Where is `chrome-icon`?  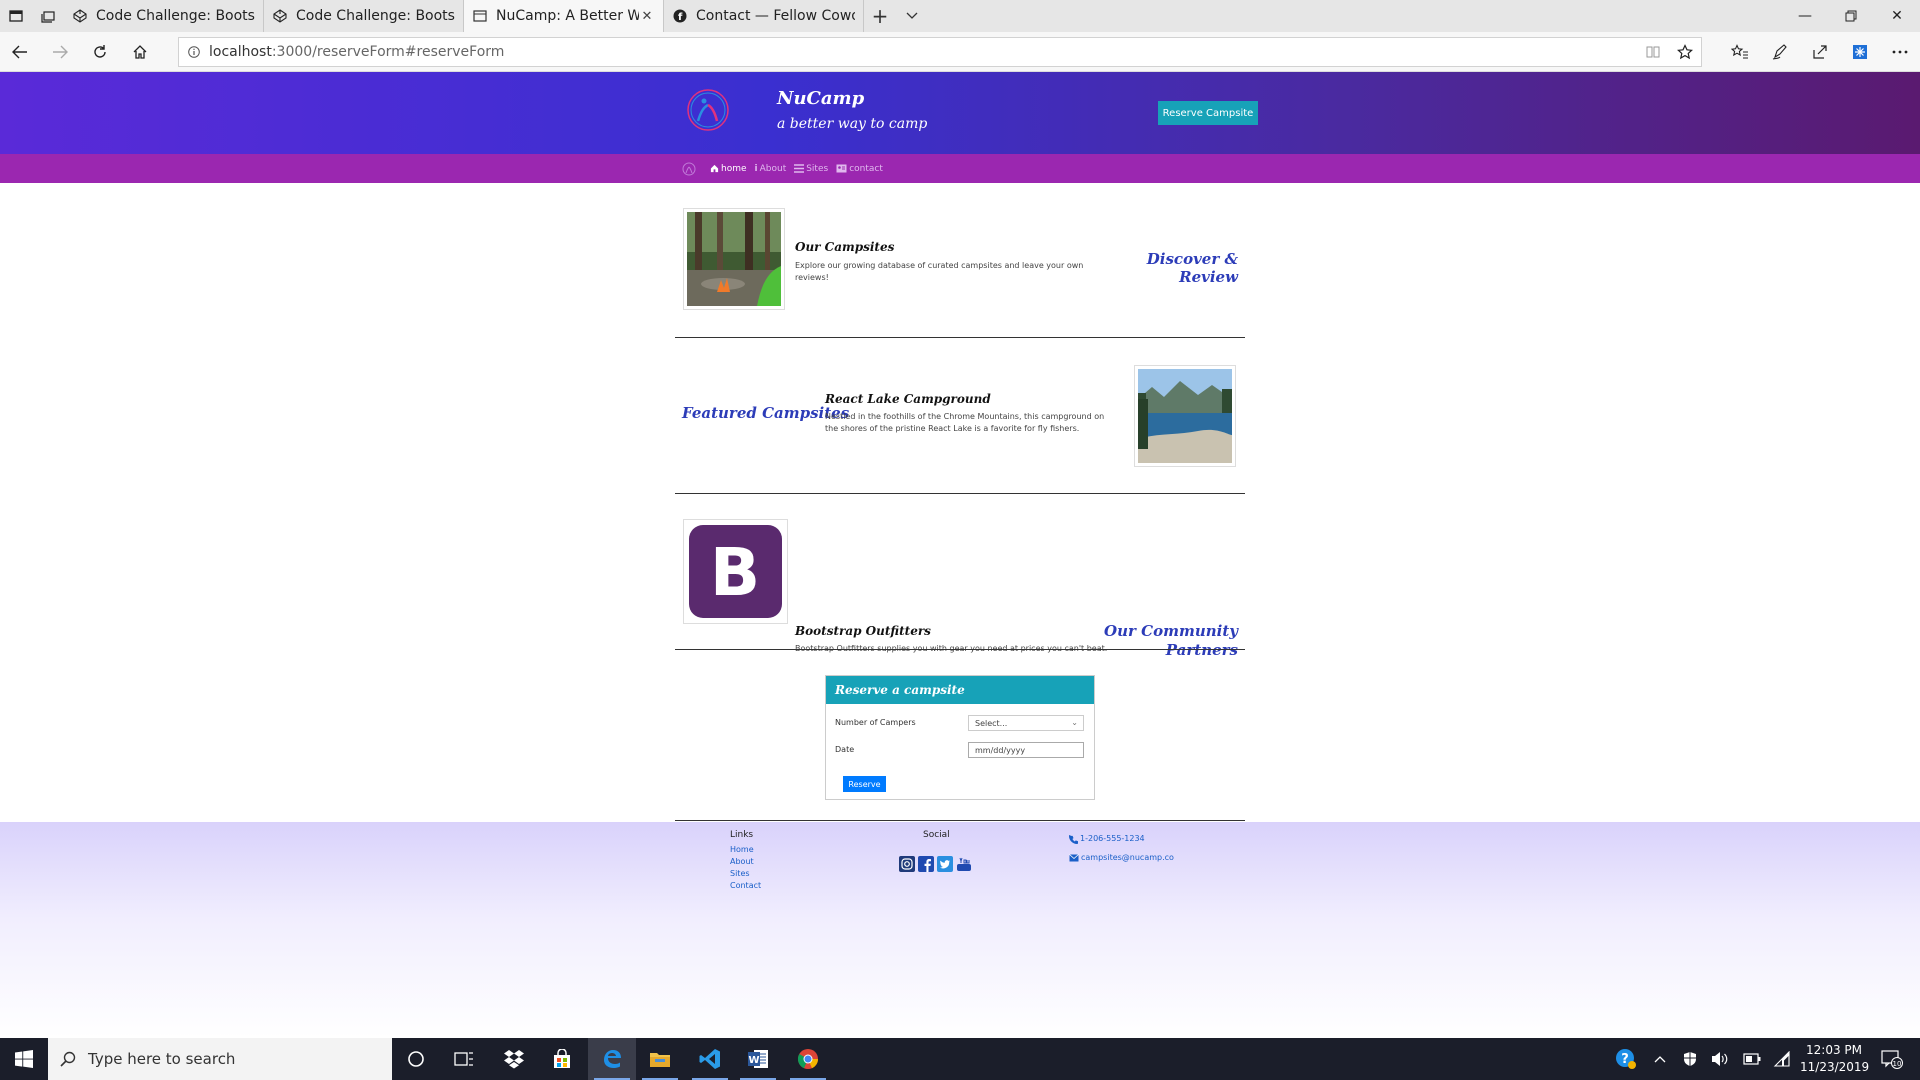
chrome-icon is located at coordinates (808, 1059).